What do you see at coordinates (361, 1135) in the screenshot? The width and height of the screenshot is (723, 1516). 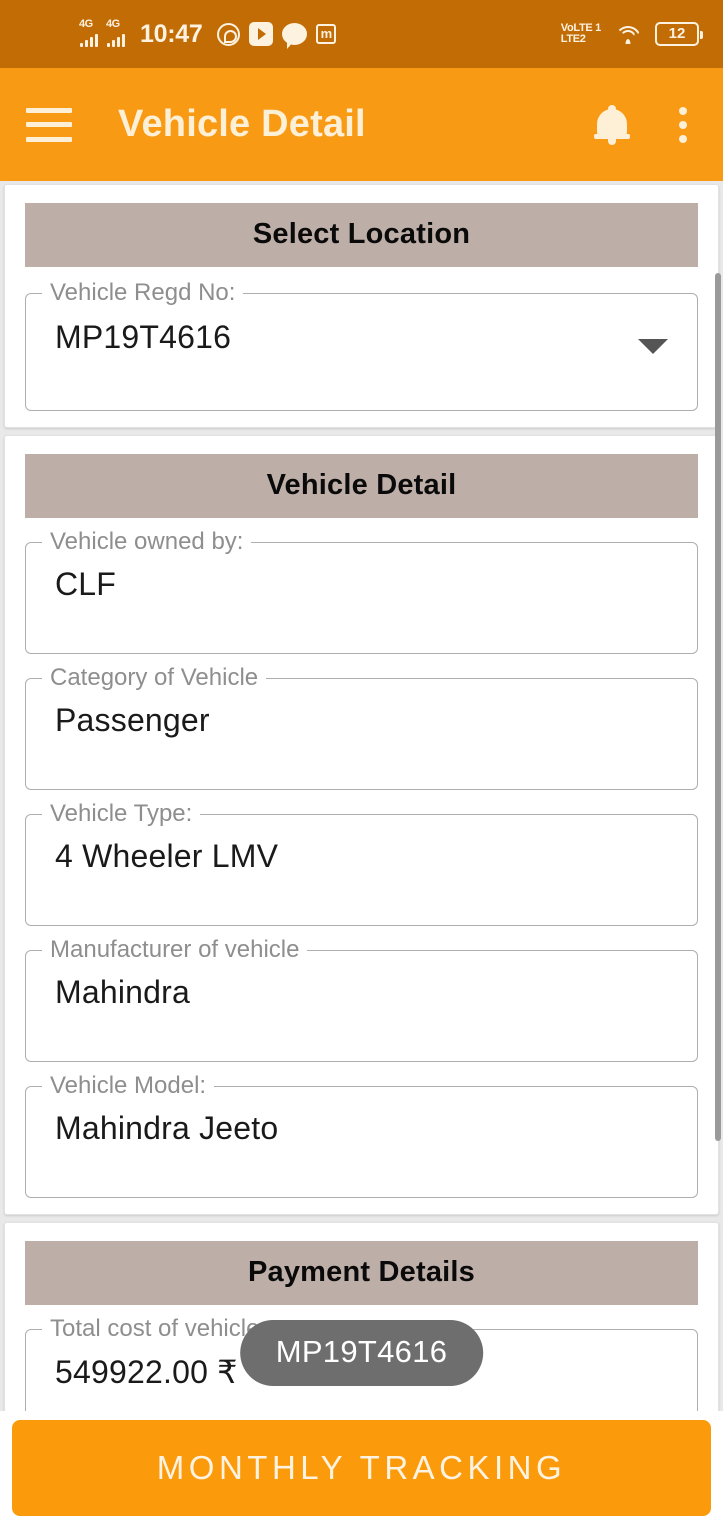 I see `vehicle-model-field: Vehicle Model: Mahindra Jeeto` at bounding box center [361, 1135].